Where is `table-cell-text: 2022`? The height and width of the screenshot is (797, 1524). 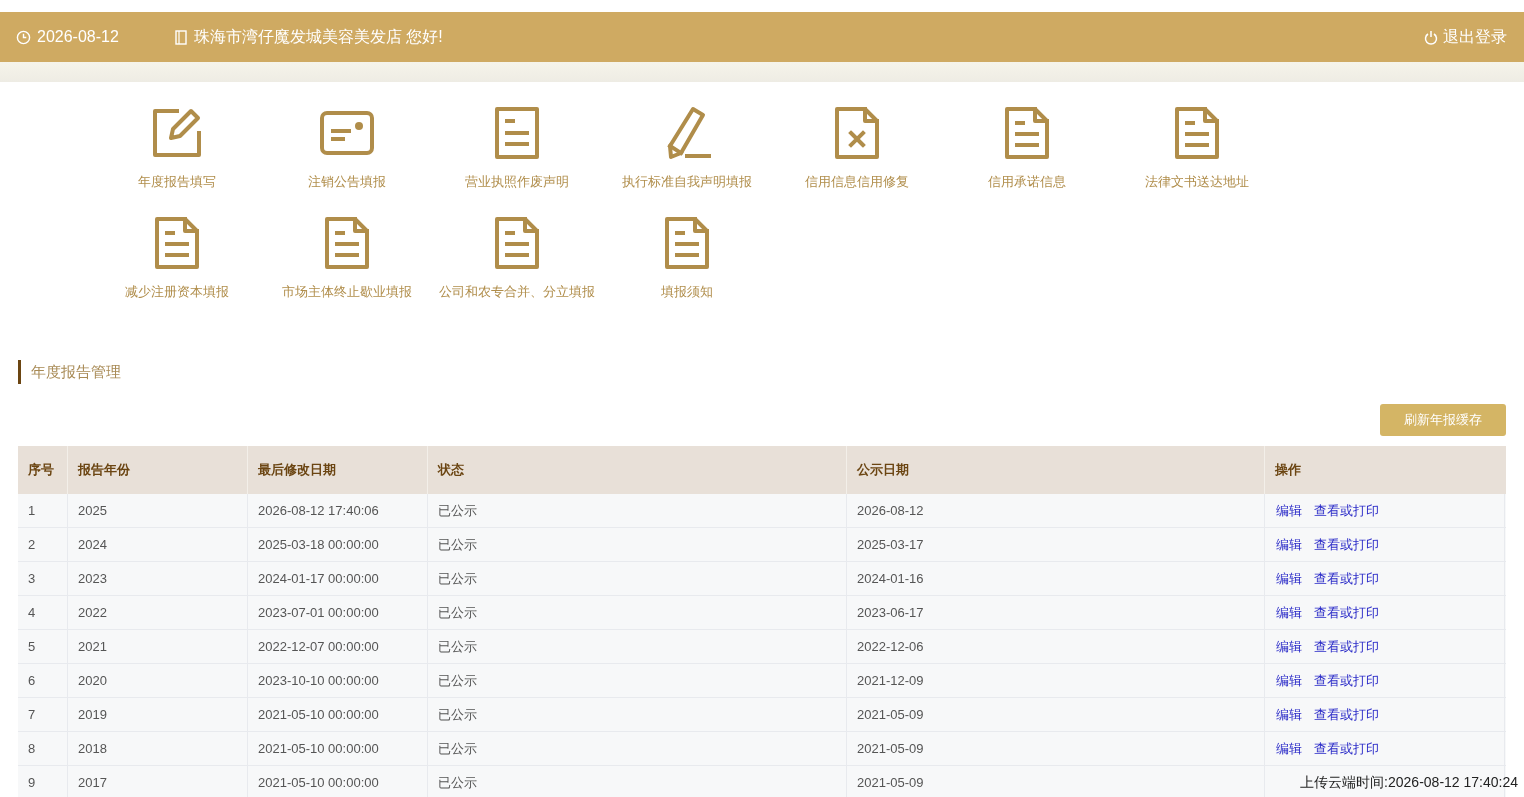 table-cell-text: 2022 is located at coordinates (92, 612).